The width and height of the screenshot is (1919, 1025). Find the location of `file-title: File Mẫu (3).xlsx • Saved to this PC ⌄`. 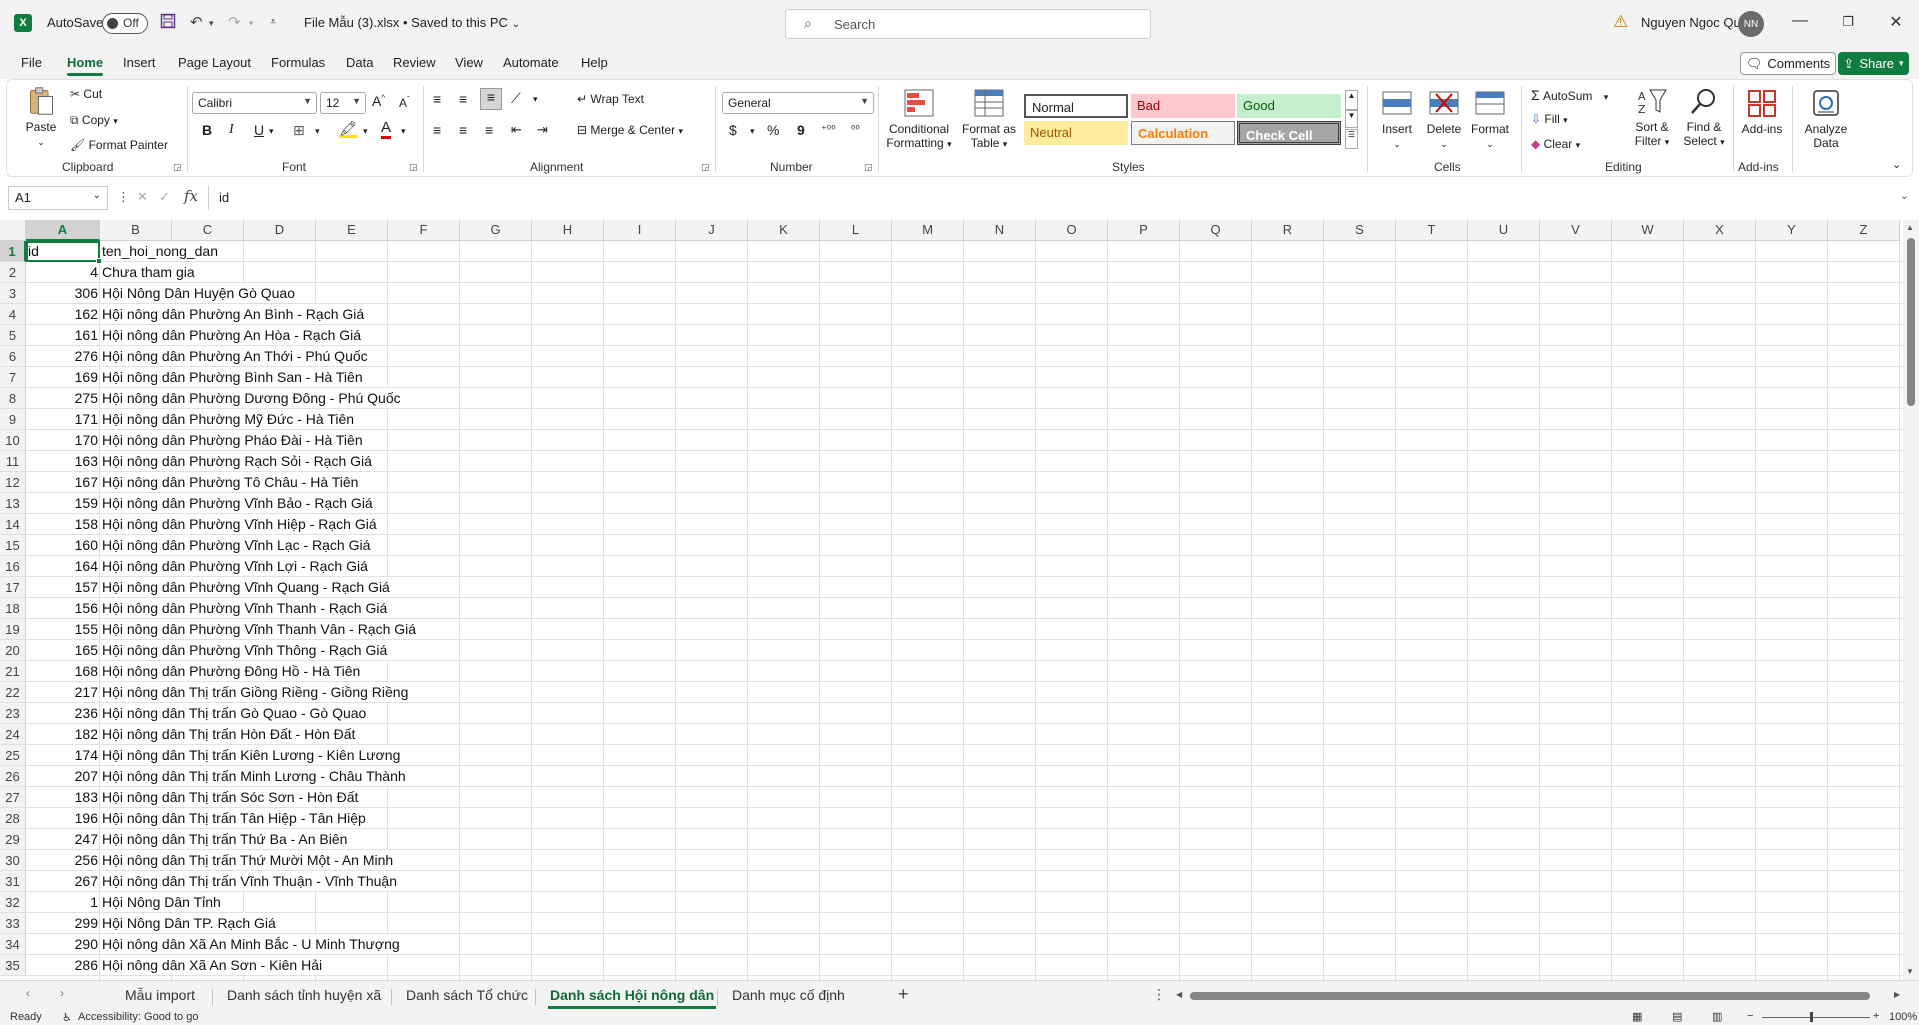

file-title: File Mẫu (3).xlsx • Saved to this PC ⌄ is located at coordinates (412, 22).